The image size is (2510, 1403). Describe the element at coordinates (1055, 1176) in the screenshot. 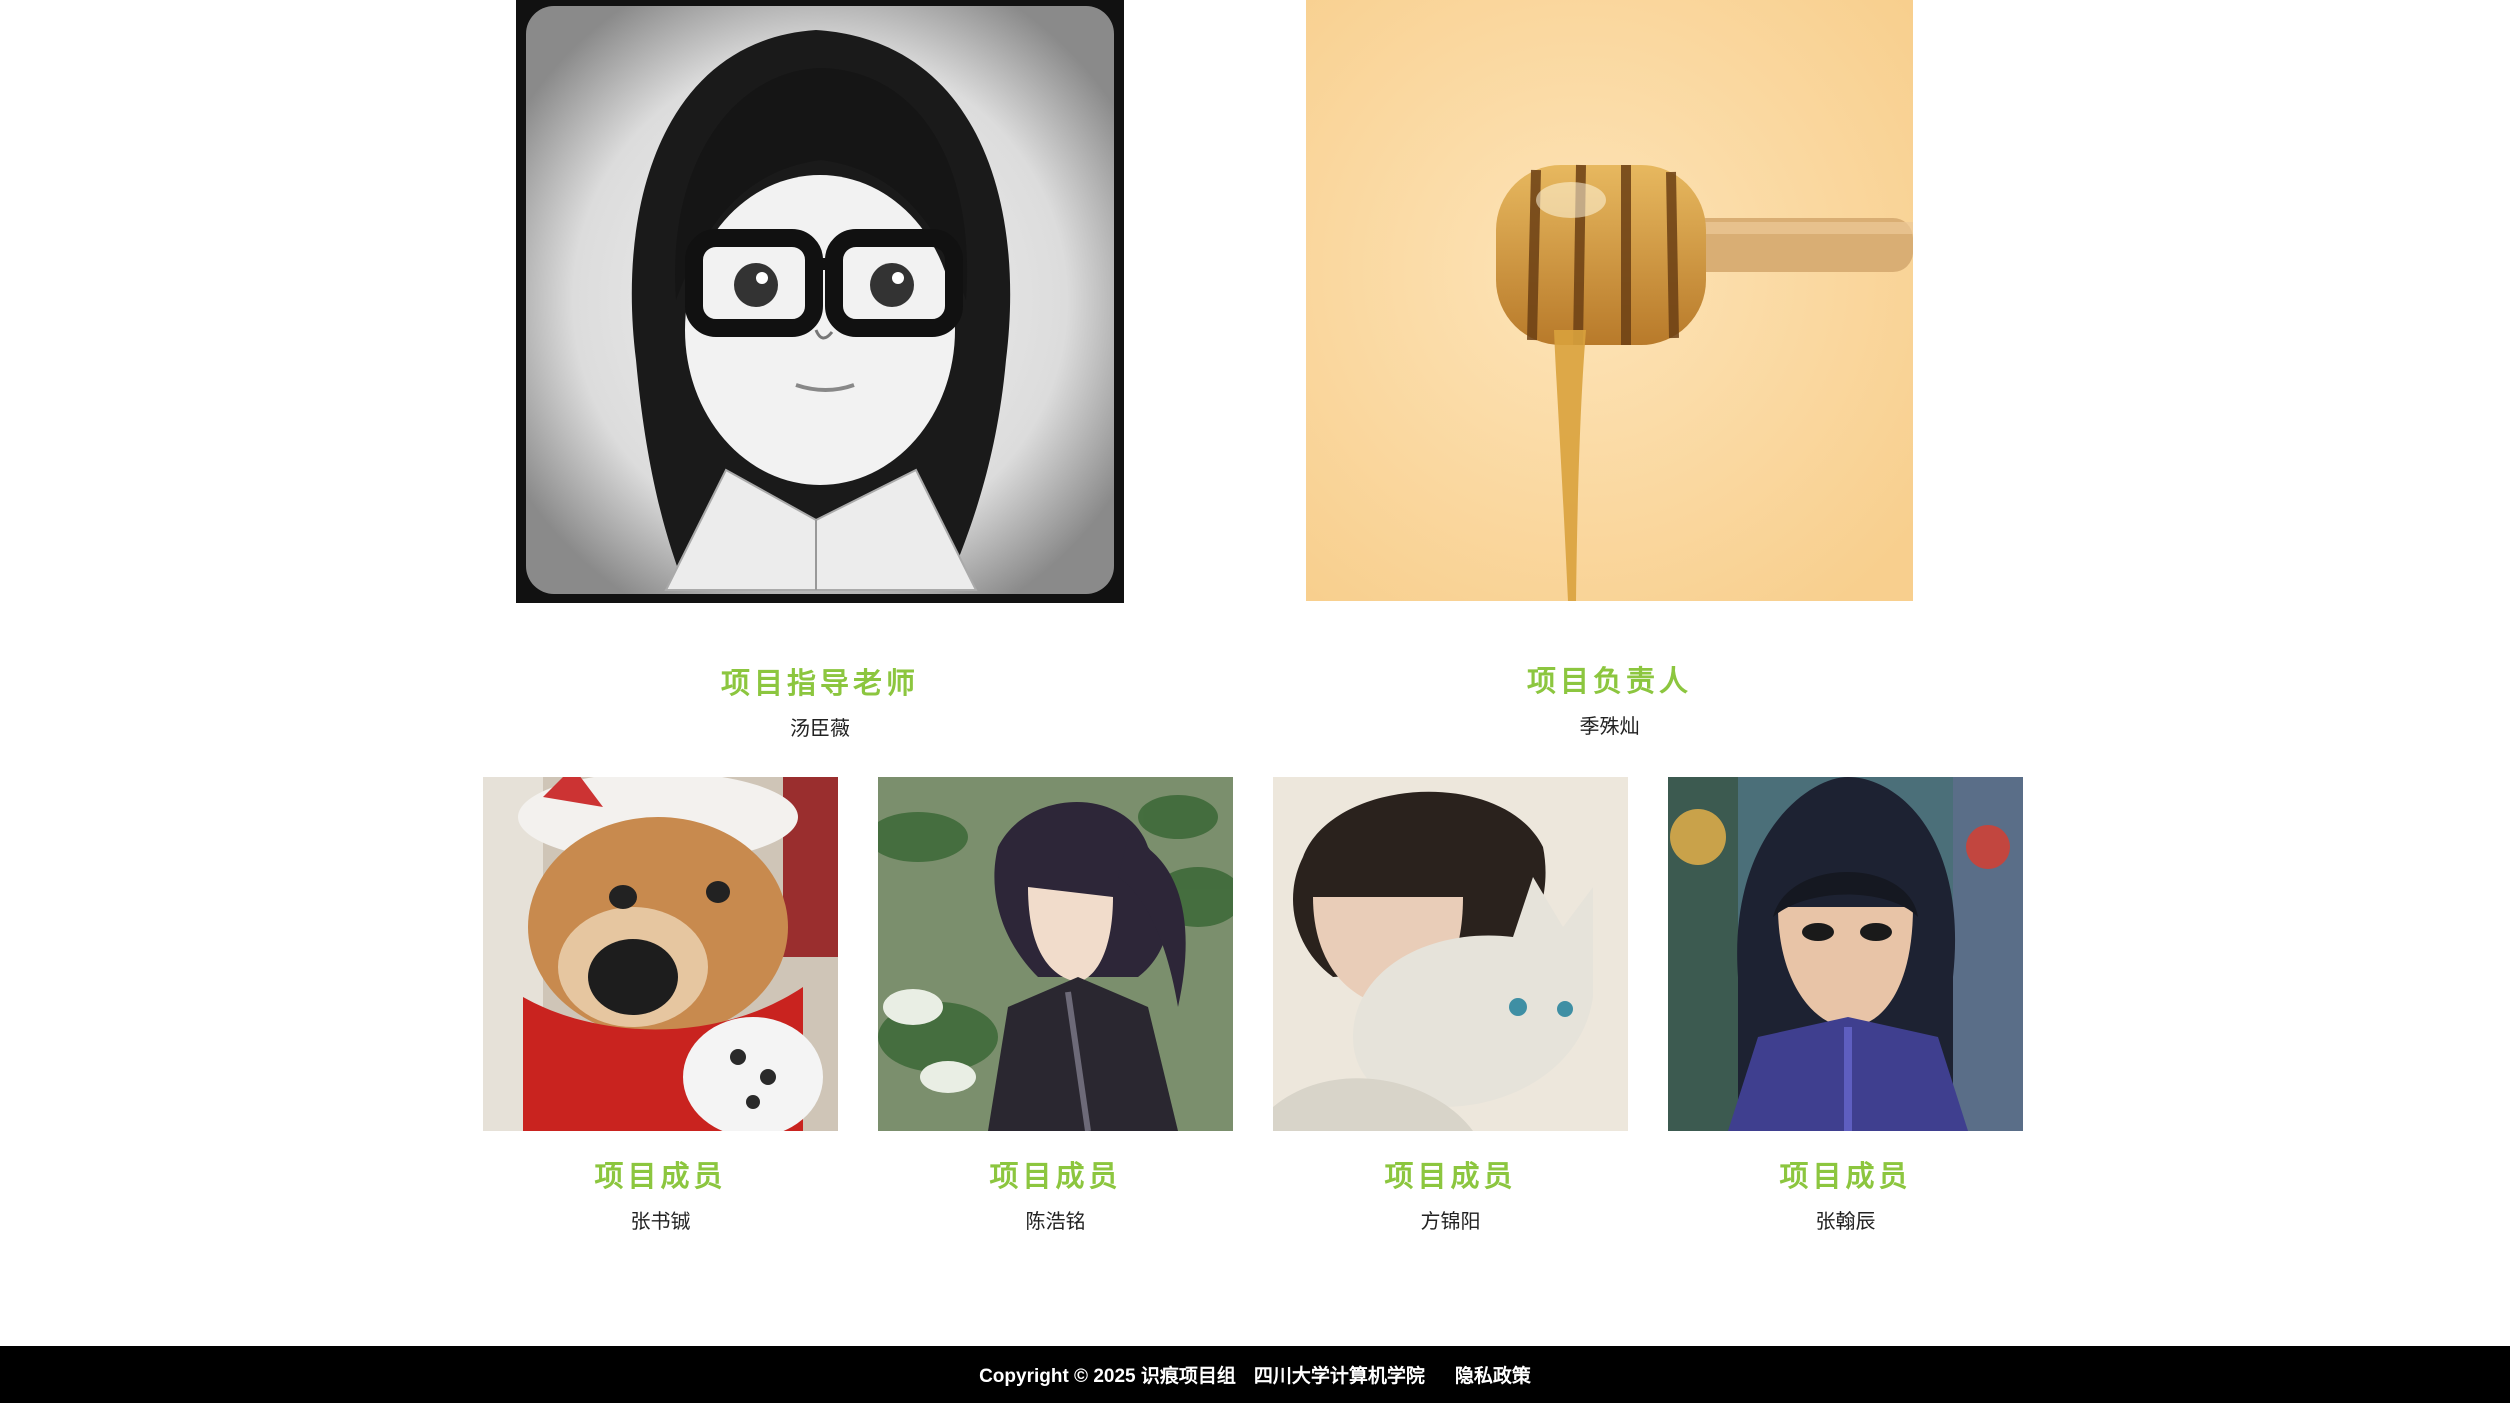

I see `member-2-role: 项目成员` at that location.